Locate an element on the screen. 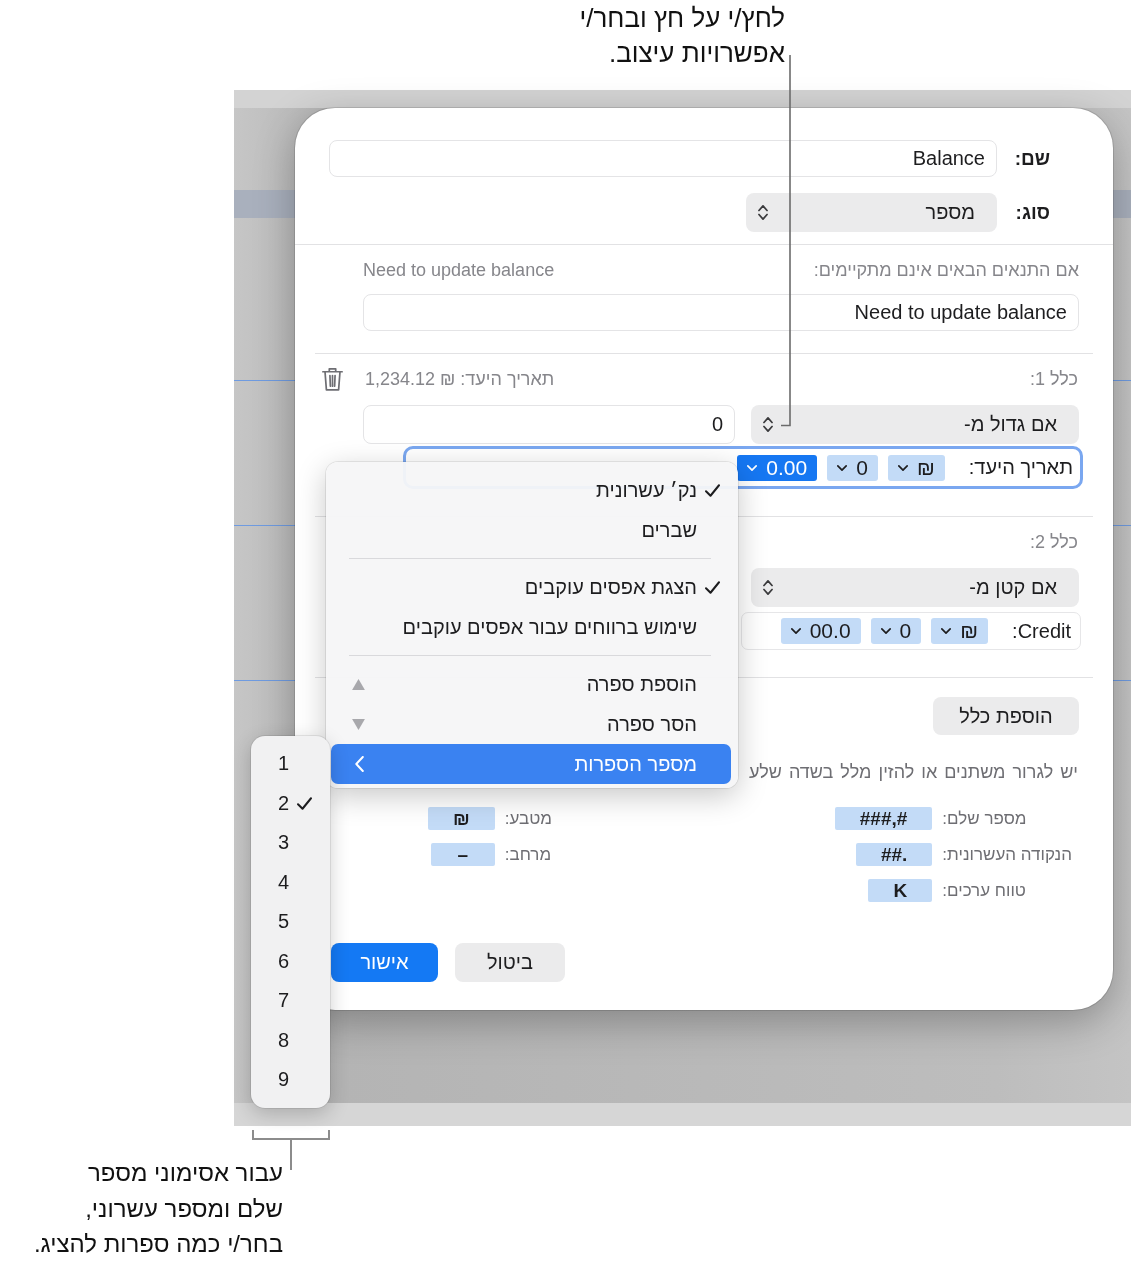 The width and height of the screenshot is (1131, 1266). legend-label: טווח ערכים: is located at coordinates (984, 890).